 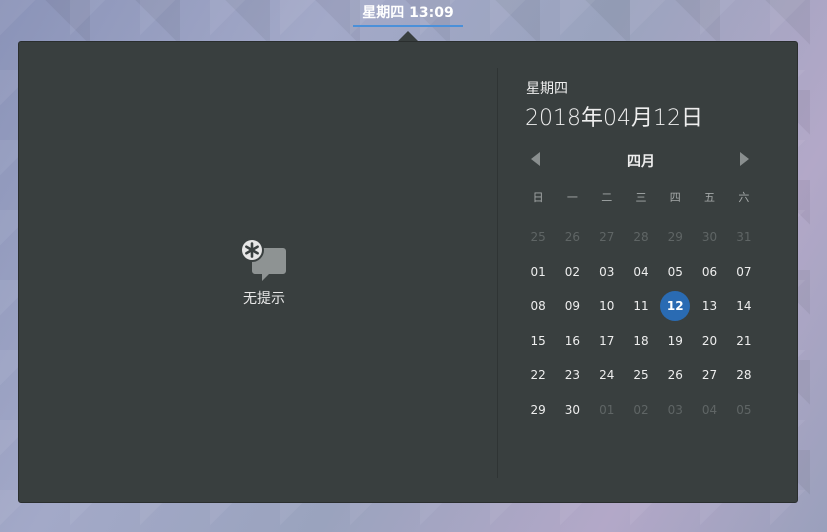 What do you see at coordinates (408, 13) in the screenshot?
I see `clock-button: 星期四 13:09` at bounding box center [408, 13].